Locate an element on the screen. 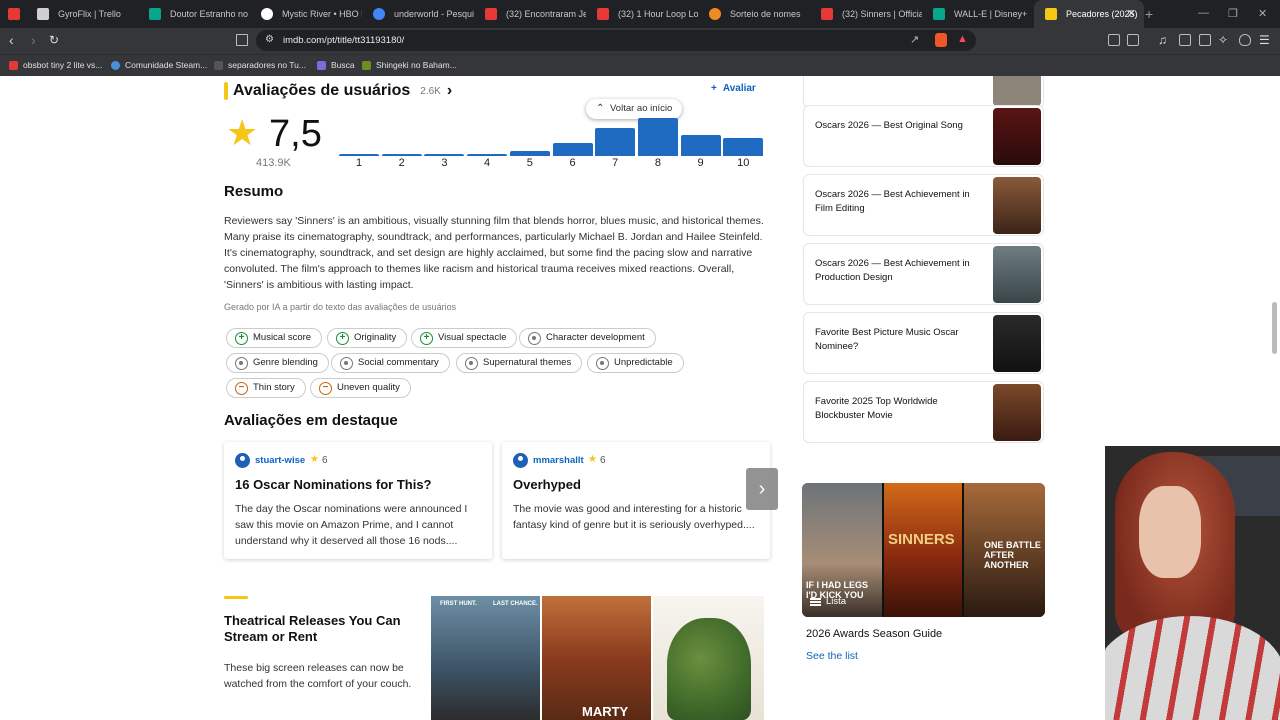 The width and height of the screenshot is (1280, 720). restore-icon: ❐ is located at coordinates (1233, 13).